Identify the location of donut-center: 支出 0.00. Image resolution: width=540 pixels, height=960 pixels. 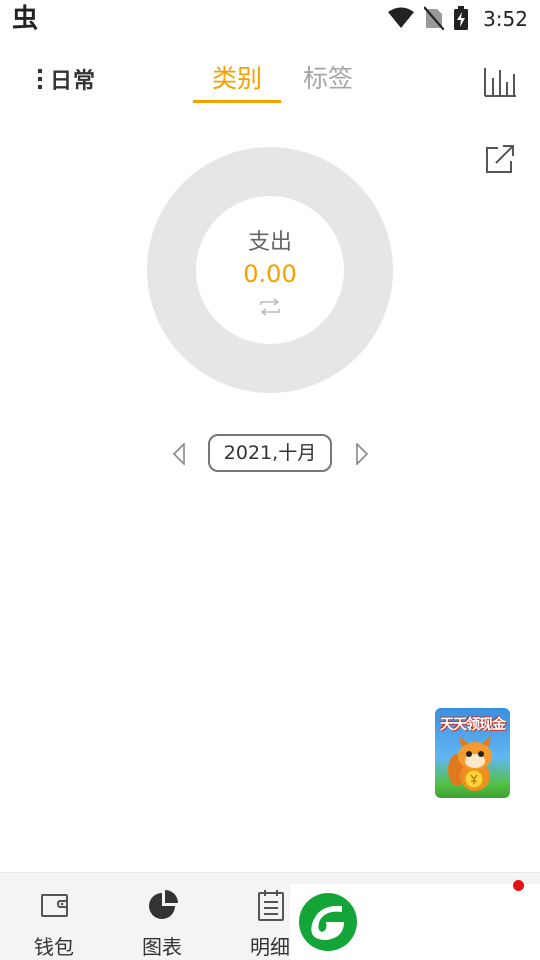
(270, 270).